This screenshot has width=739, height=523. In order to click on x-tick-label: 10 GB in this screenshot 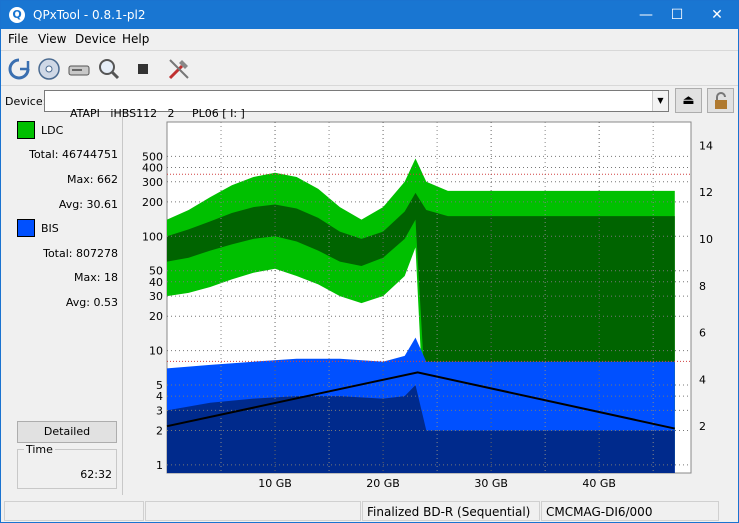, I will do `click(275, 483)`.